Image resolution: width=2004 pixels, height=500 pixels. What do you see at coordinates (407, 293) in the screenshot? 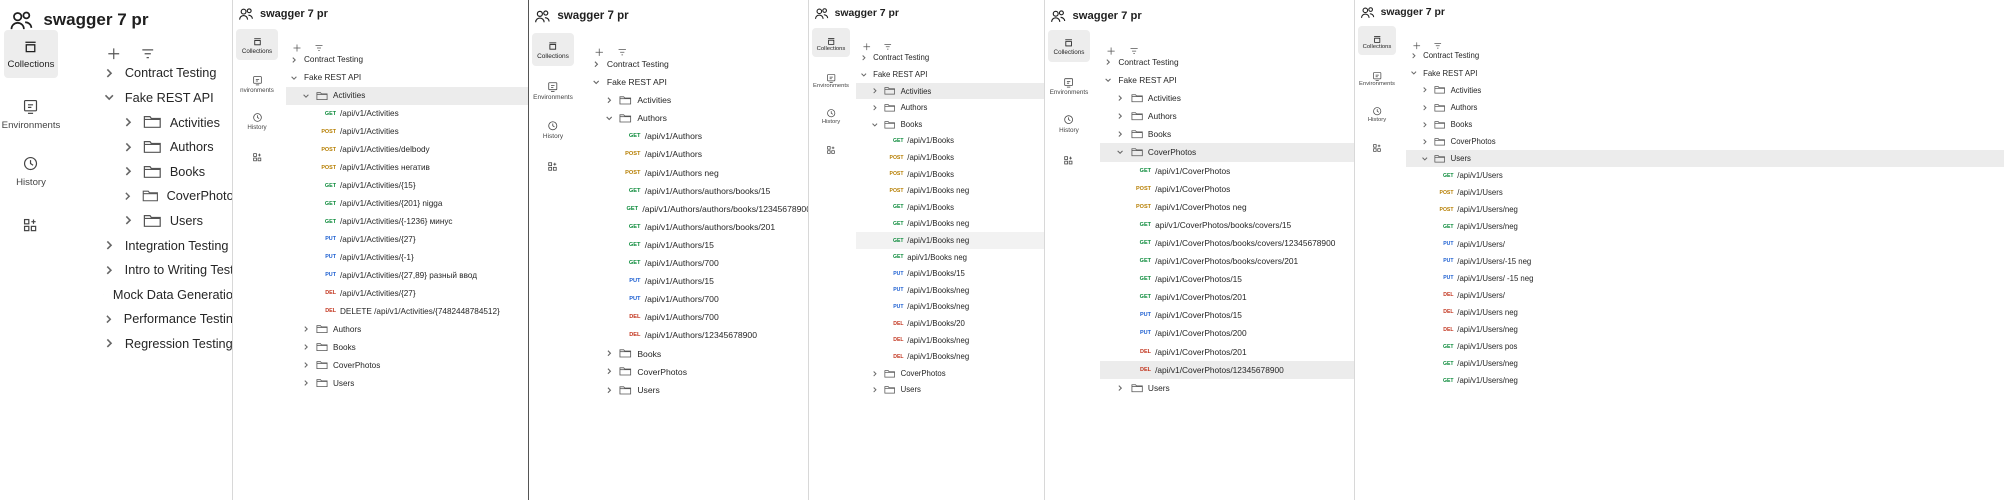
I see `request-item: DEL/api/v1/Activities/{27}` at bounding box center [407, 293].